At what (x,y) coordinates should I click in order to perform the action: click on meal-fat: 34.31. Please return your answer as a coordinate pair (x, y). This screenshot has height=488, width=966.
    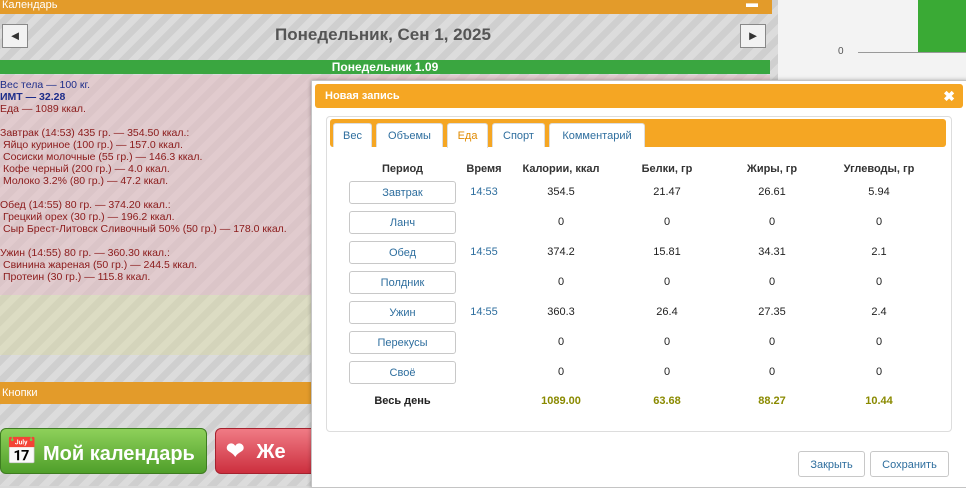
    Looking at the image, I should click on (772, 252).